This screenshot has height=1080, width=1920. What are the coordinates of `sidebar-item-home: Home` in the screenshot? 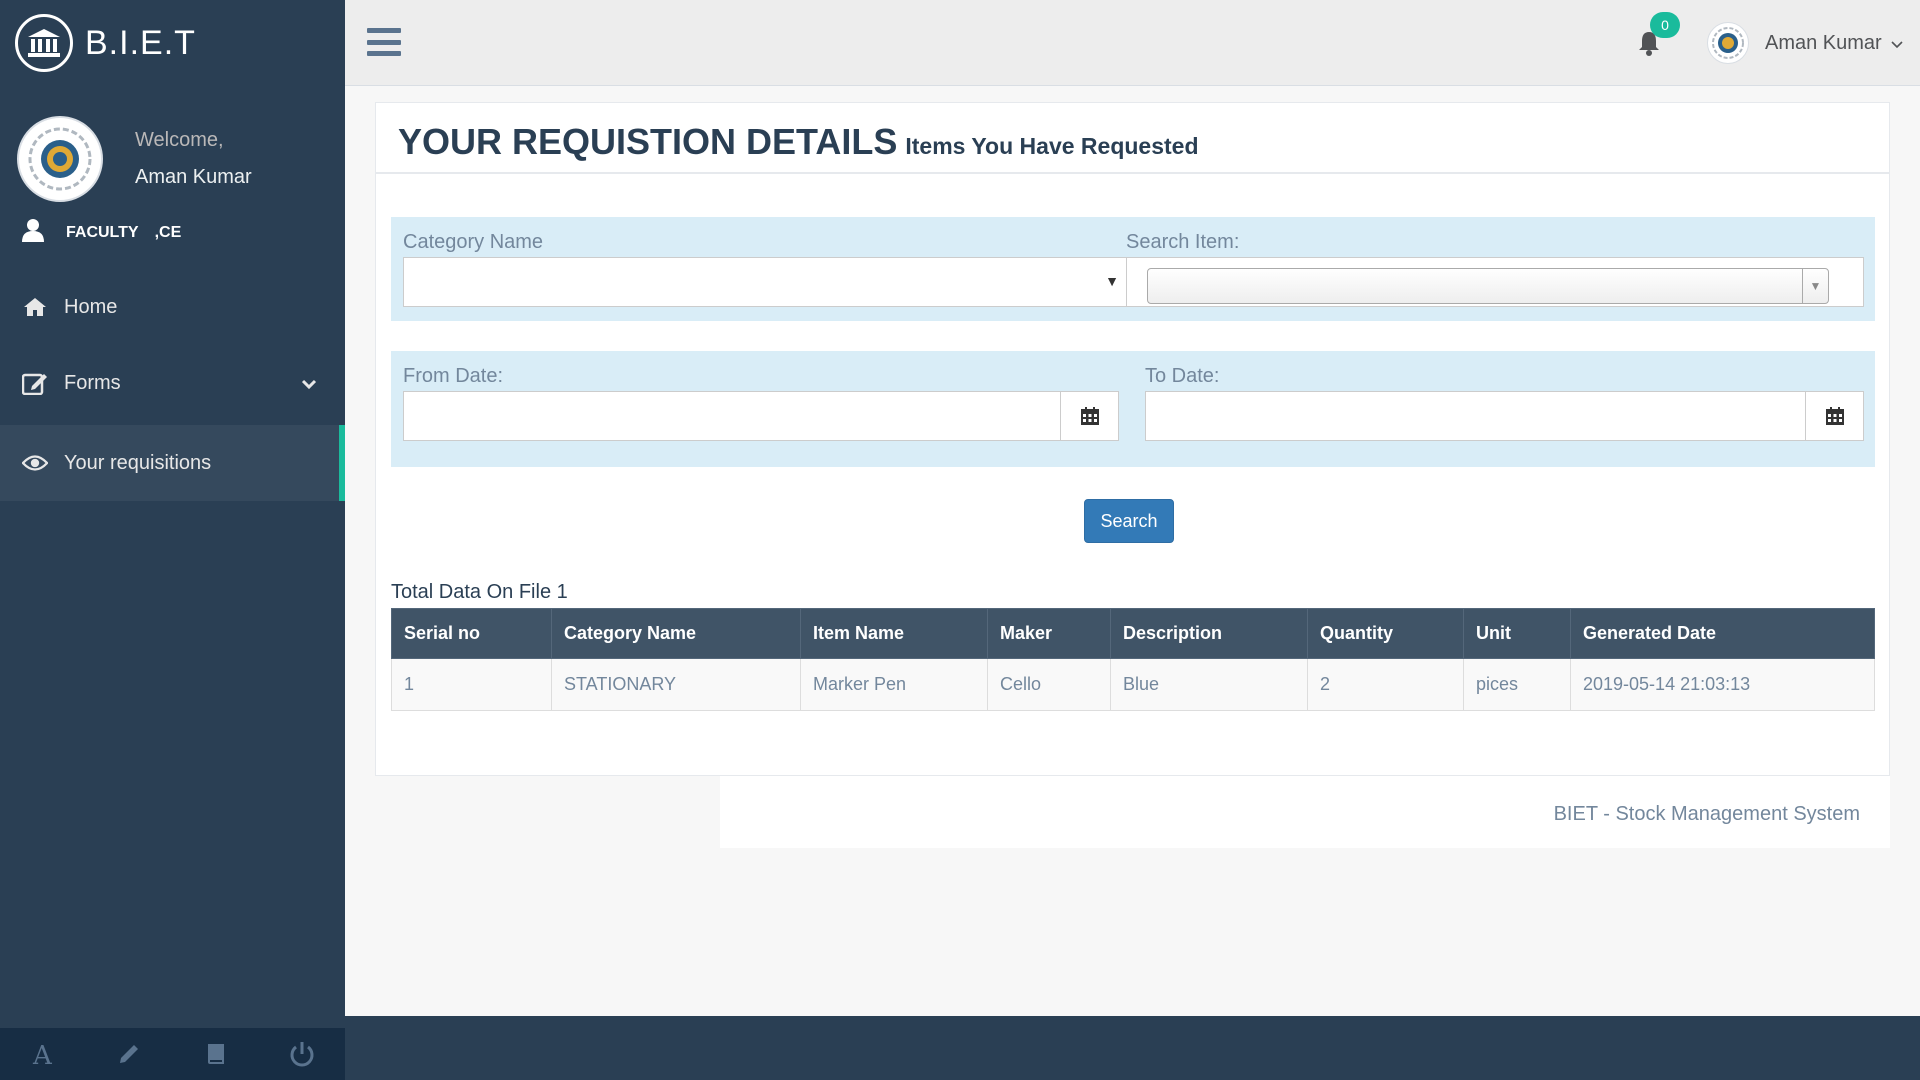 It's located at (172, 307).